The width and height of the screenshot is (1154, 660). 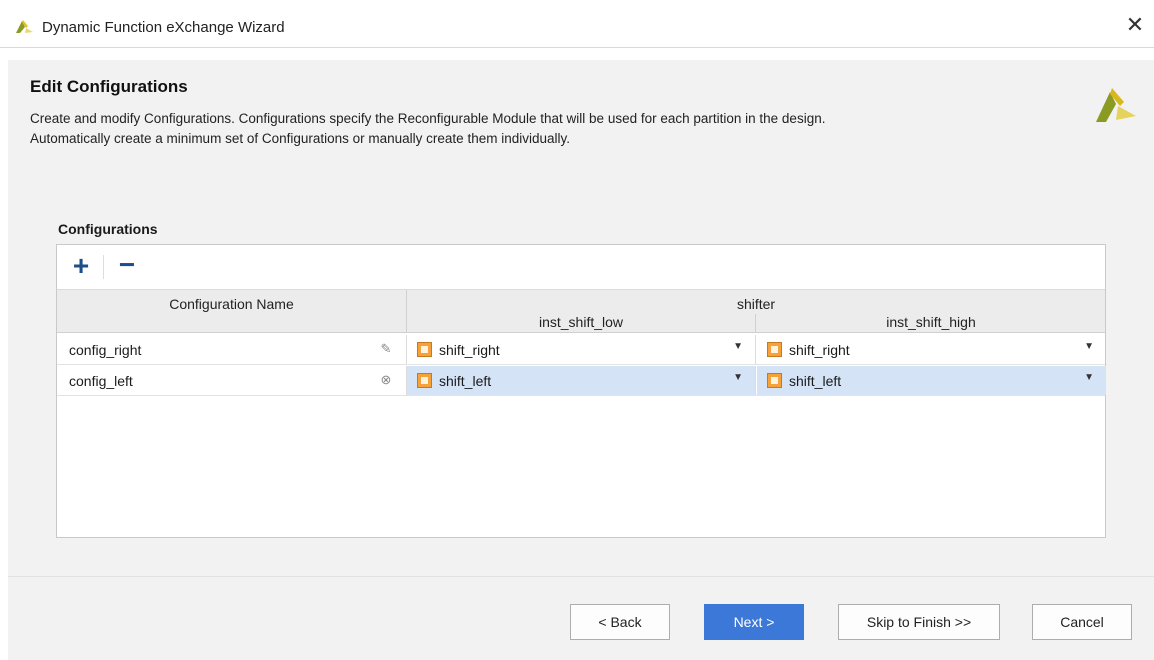 I want to click on close-icon: ✕, so click(x=1135, y=25).